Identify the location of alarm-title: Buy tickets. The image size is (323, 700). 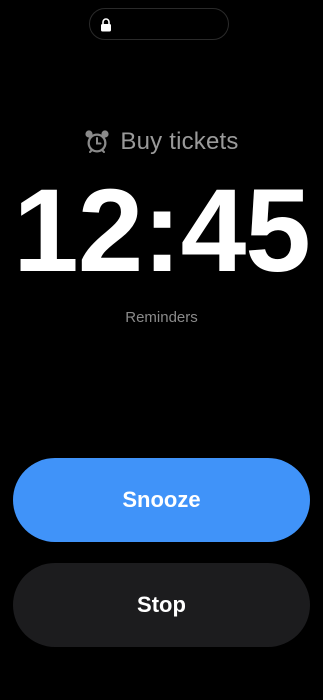
(179, 141).